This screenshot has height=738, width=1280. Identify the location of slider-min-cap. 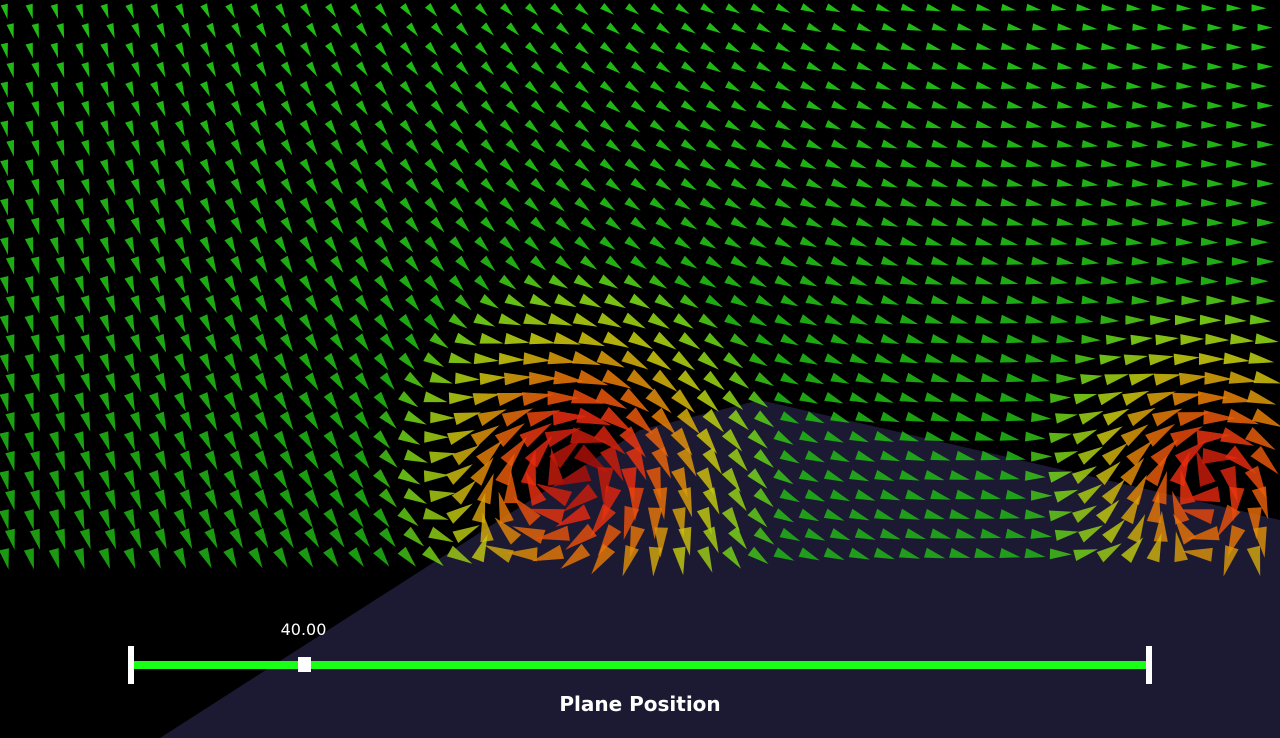
(131, 665).